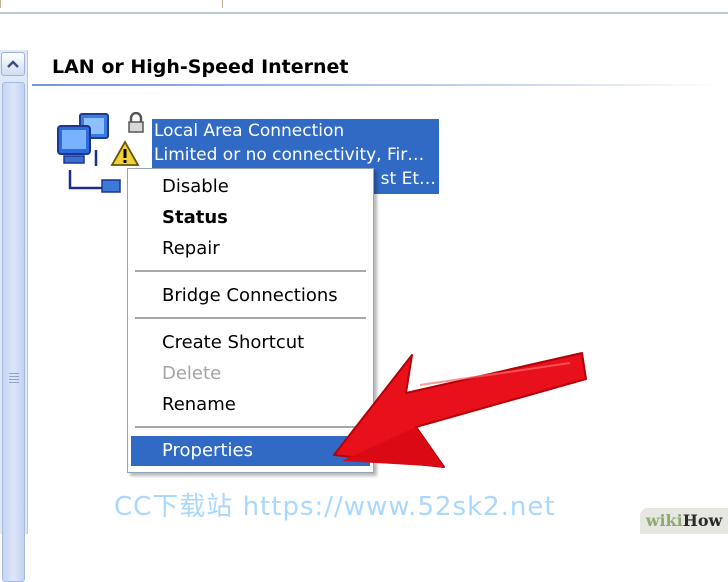 Image resolution: width=728 pixels, height=582 pixels. What do you see at coordinates (136, 122) in the screenshot?
I see `lock-icon` at bounding box center [136, 122].